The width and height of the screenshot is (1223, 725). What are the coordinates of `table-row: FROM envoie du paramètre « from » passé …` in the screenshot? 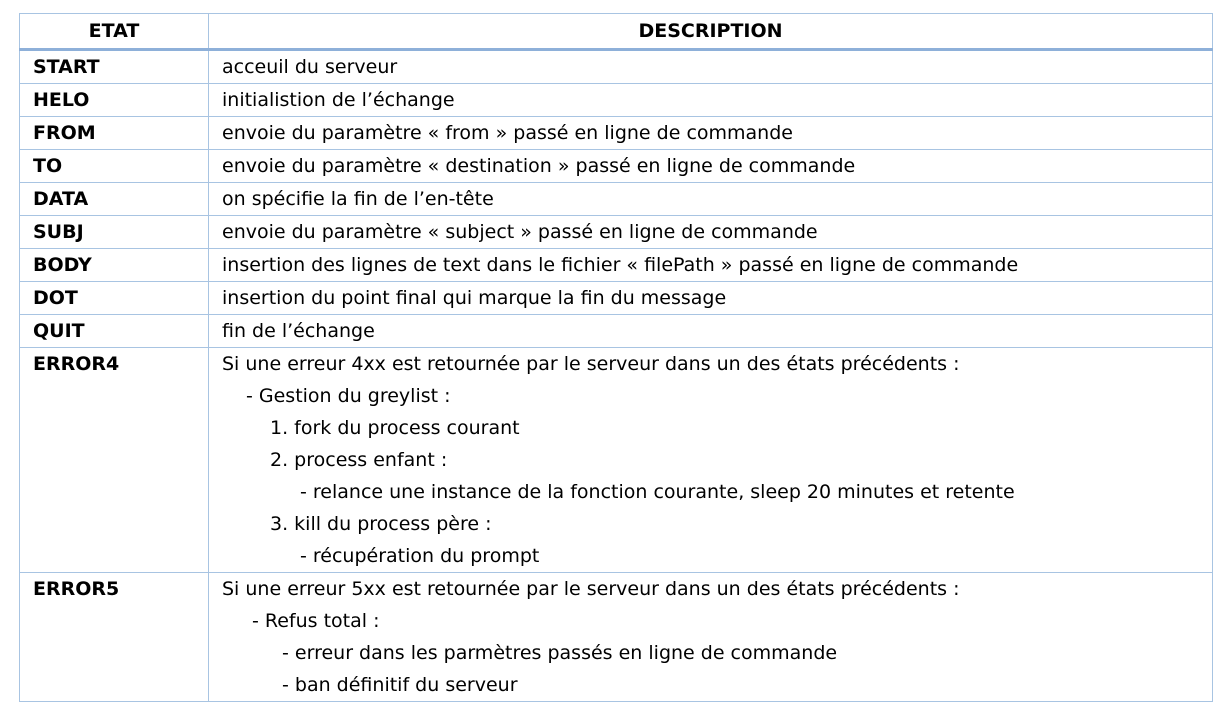 It's located at (616, 133).